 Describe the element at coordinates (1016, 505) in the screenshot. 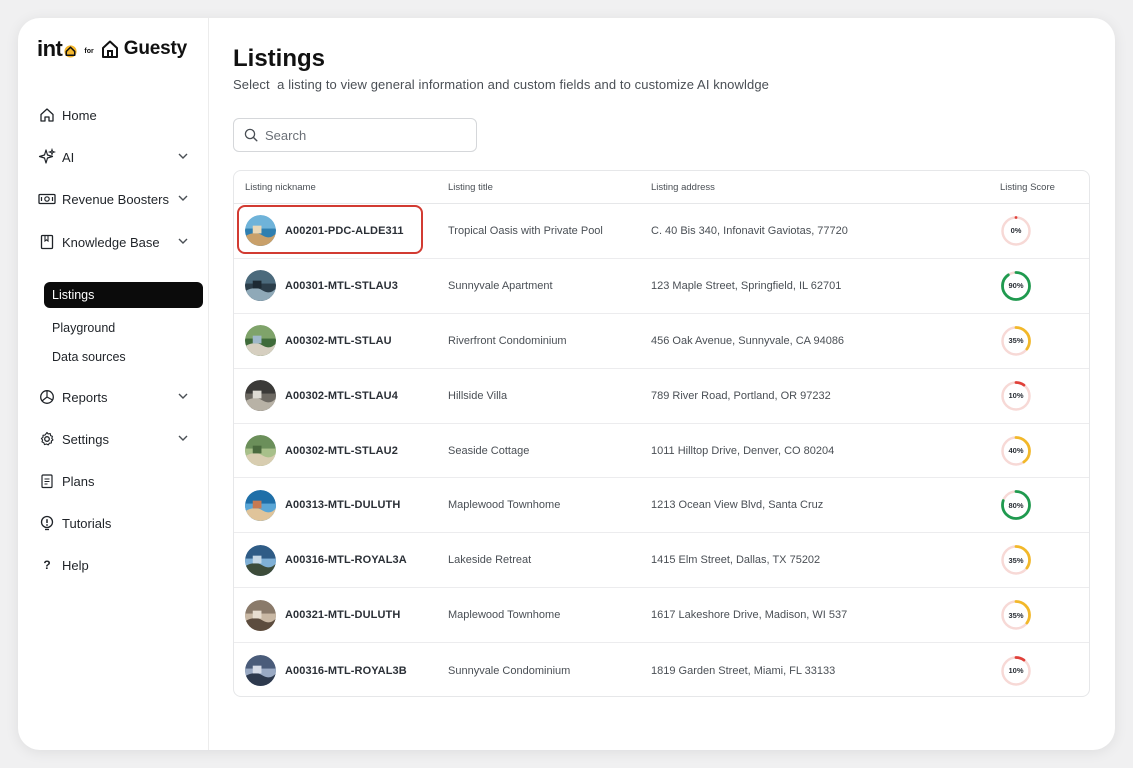

I see `score-ring: 80%` at that location.